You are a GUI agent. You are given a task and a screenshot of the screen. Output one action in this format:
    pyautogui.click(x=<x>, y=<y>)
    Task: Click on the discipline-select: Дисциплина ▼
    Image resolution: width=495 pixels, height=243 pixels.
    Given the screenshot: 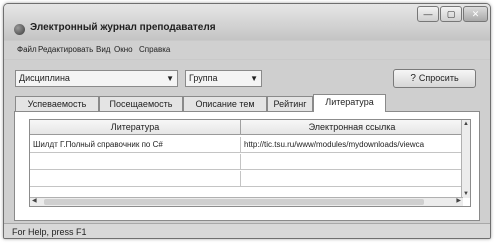 What is the action you would take?
    pyautogui.click(x=96, y=78)
    